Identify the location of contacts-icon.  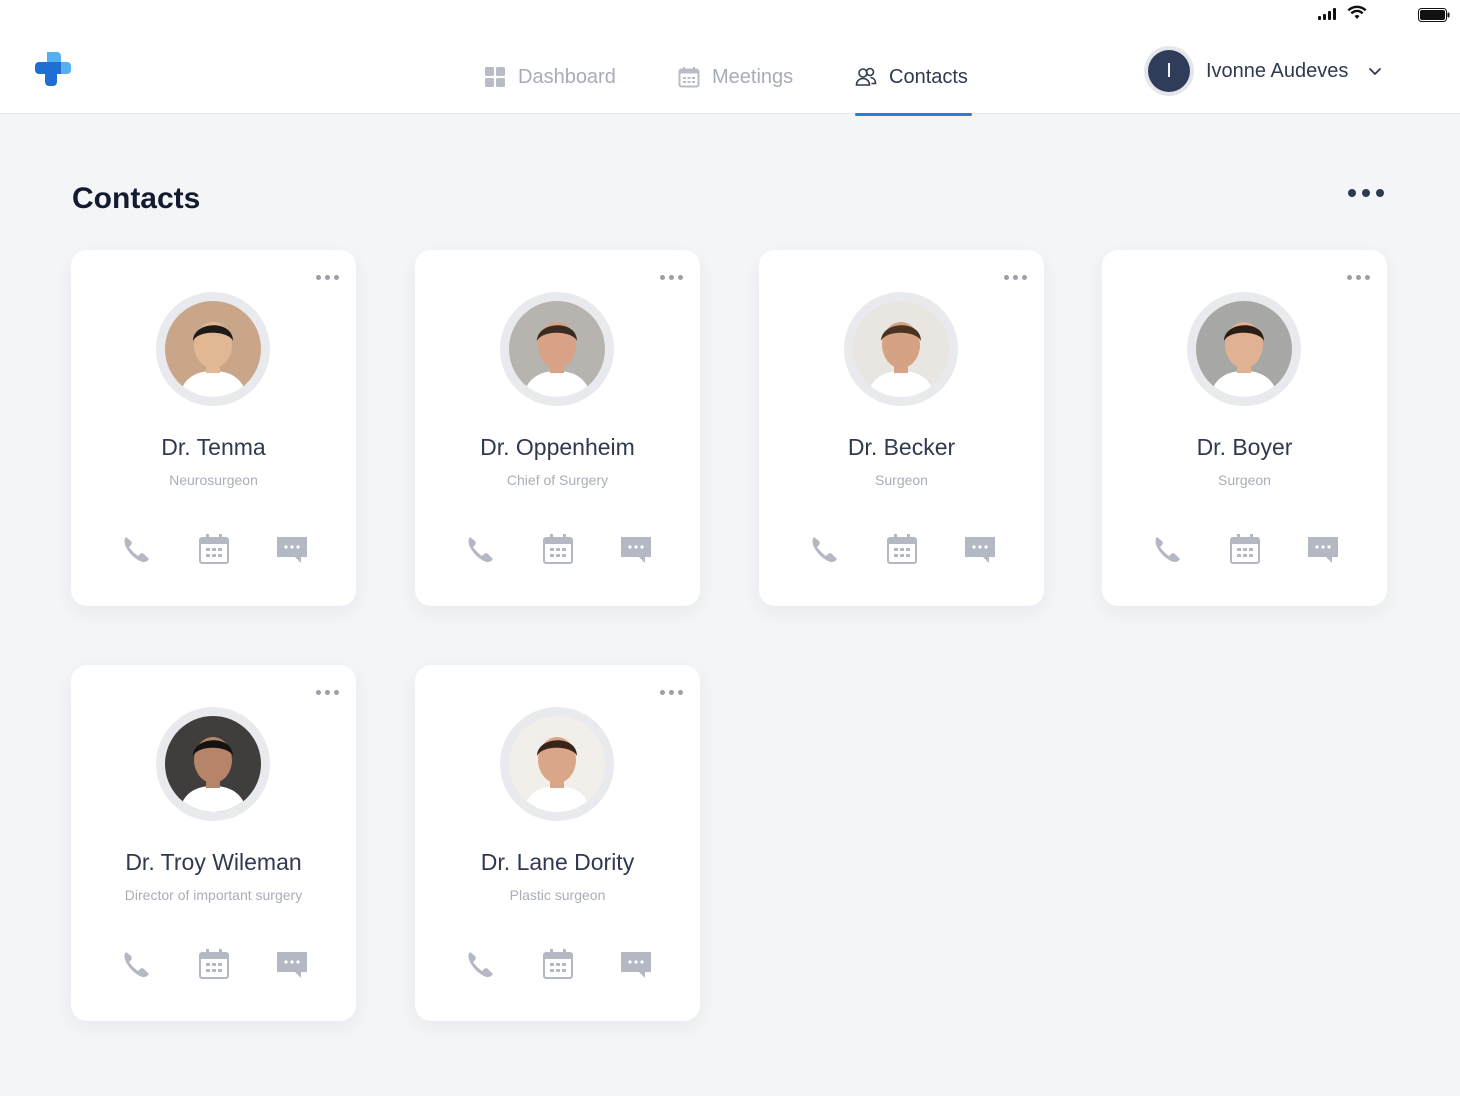
(866, 76).